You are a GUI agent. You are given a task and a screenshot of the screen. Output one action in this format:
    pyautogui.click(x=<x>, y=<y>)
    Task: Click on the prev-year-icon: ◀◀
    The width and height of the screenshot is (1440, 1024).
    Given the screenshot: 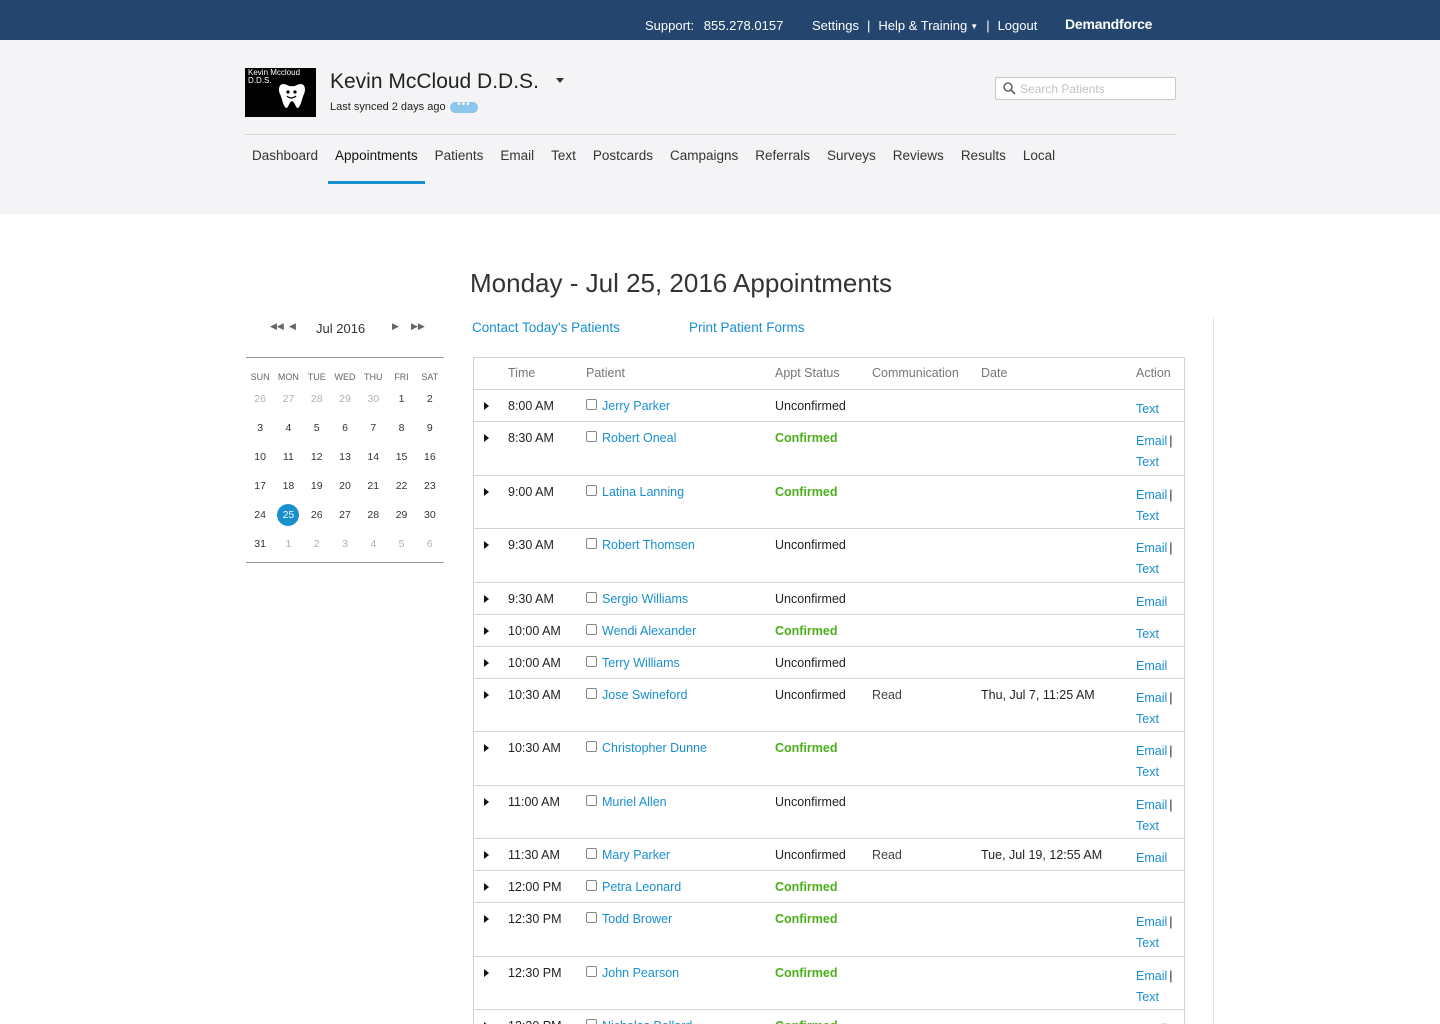 What is the action you would take?
    pyautogui.click(x=277, y=326)
    